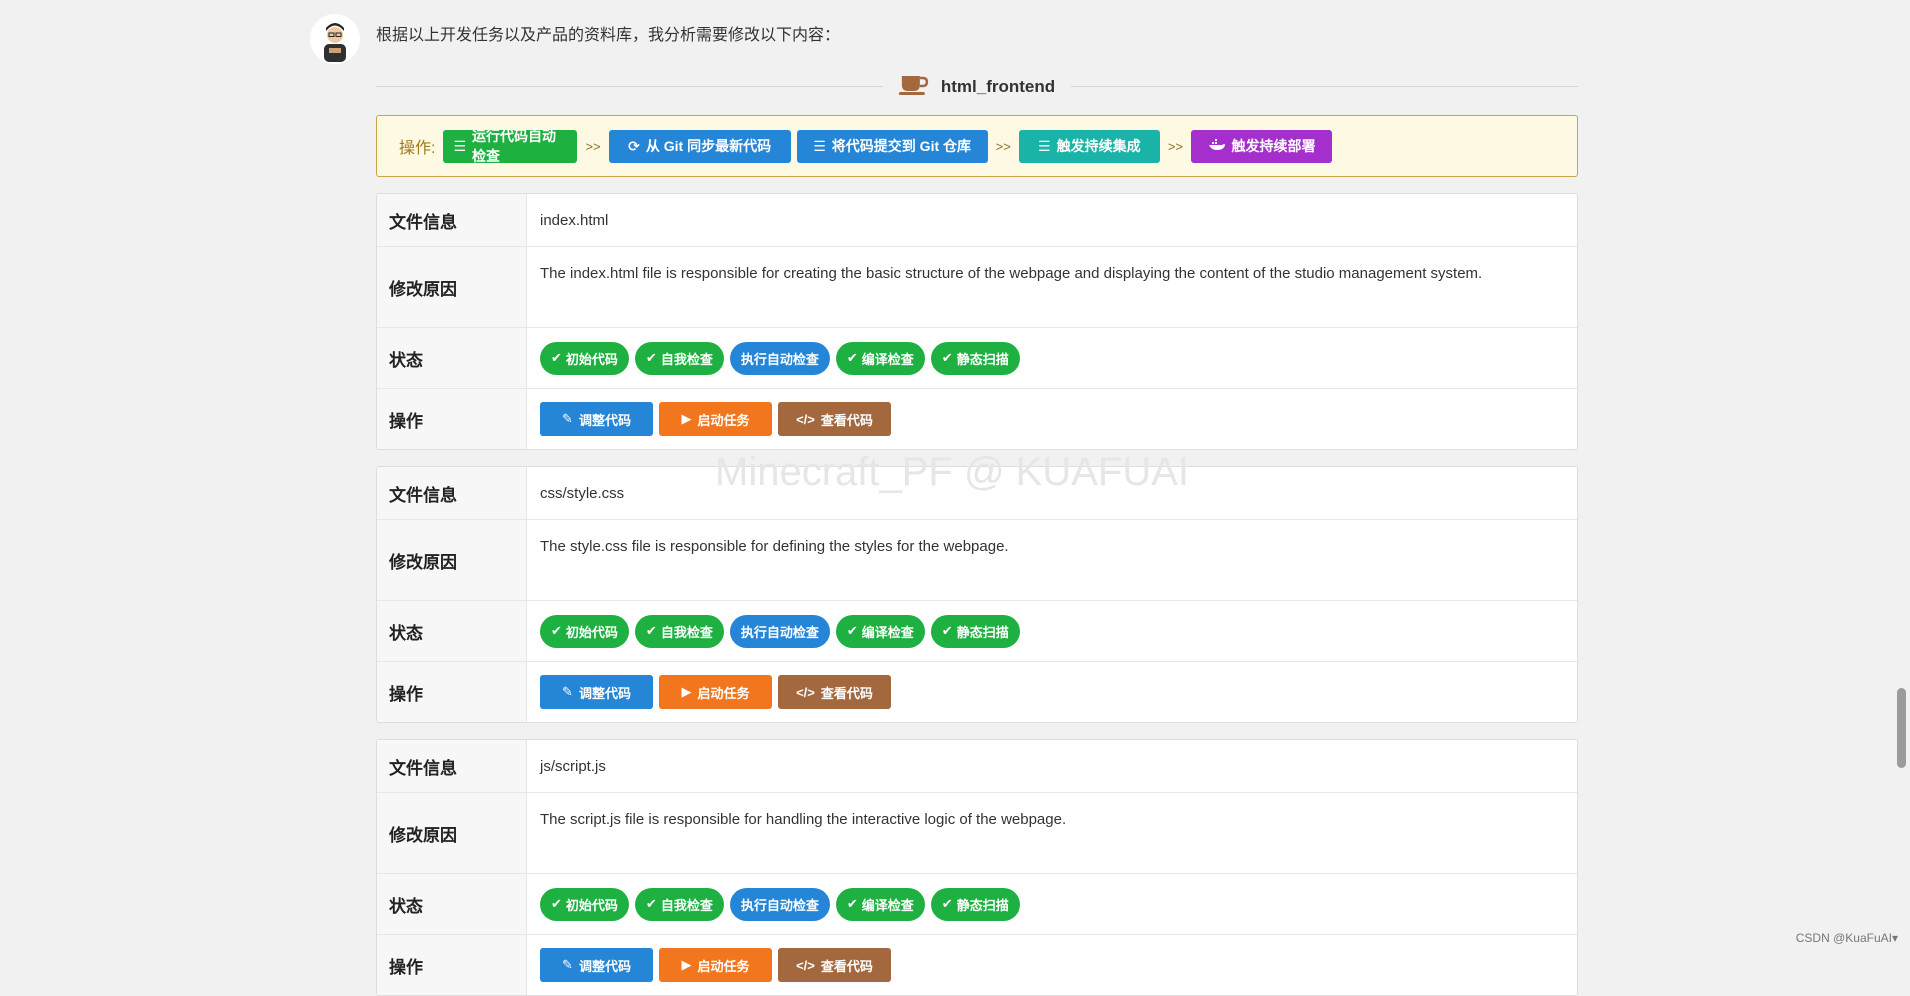  What do you see at coordinates (998, 86) in the screenshot?
I see `section-title: html_frontend` at bounding box center [998, 86].